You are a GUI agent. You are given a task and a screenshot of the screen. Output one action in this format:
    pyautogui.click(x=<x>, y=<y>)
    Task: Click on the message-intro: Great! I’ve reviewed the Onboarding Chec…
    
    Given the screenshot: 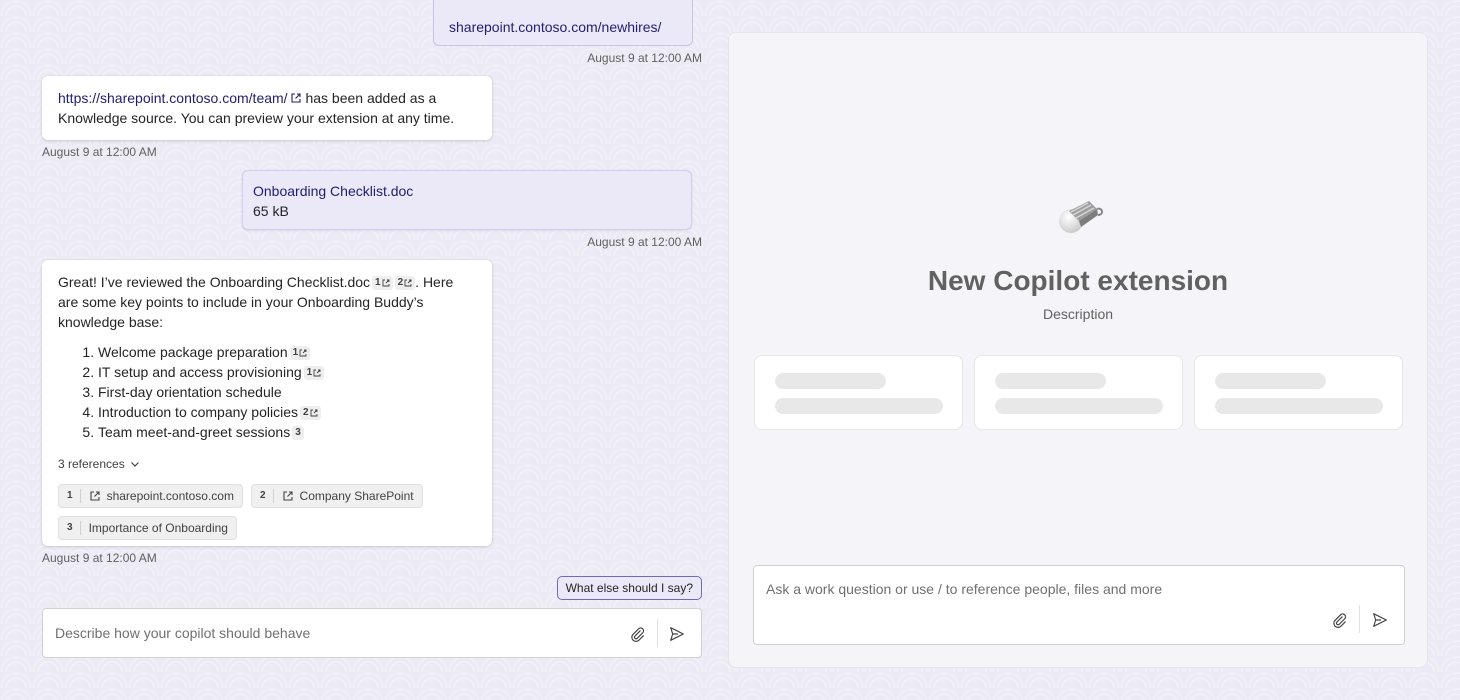 What is the action you would take?
    pyautogui.click(x=256, y=302)
    